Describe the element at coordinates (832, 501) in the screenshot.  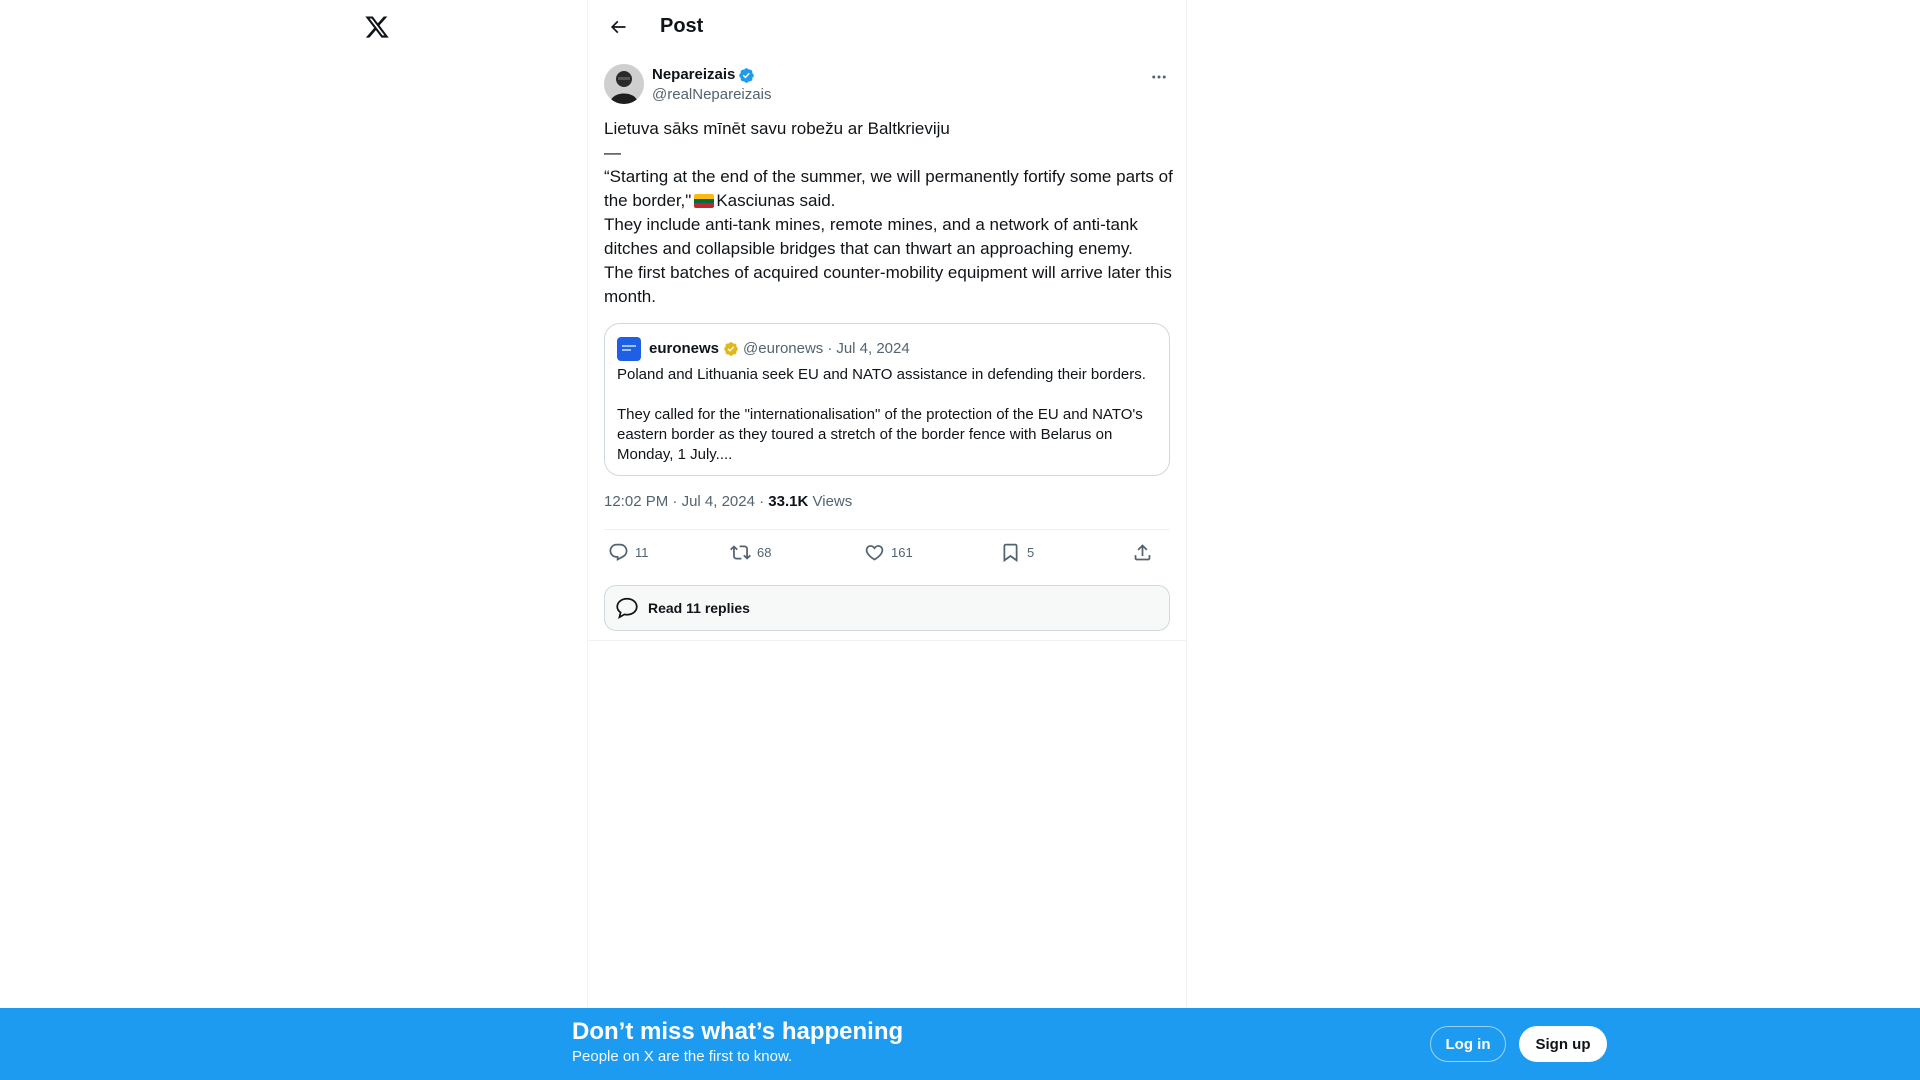
I see `views-label: Views` at that location.